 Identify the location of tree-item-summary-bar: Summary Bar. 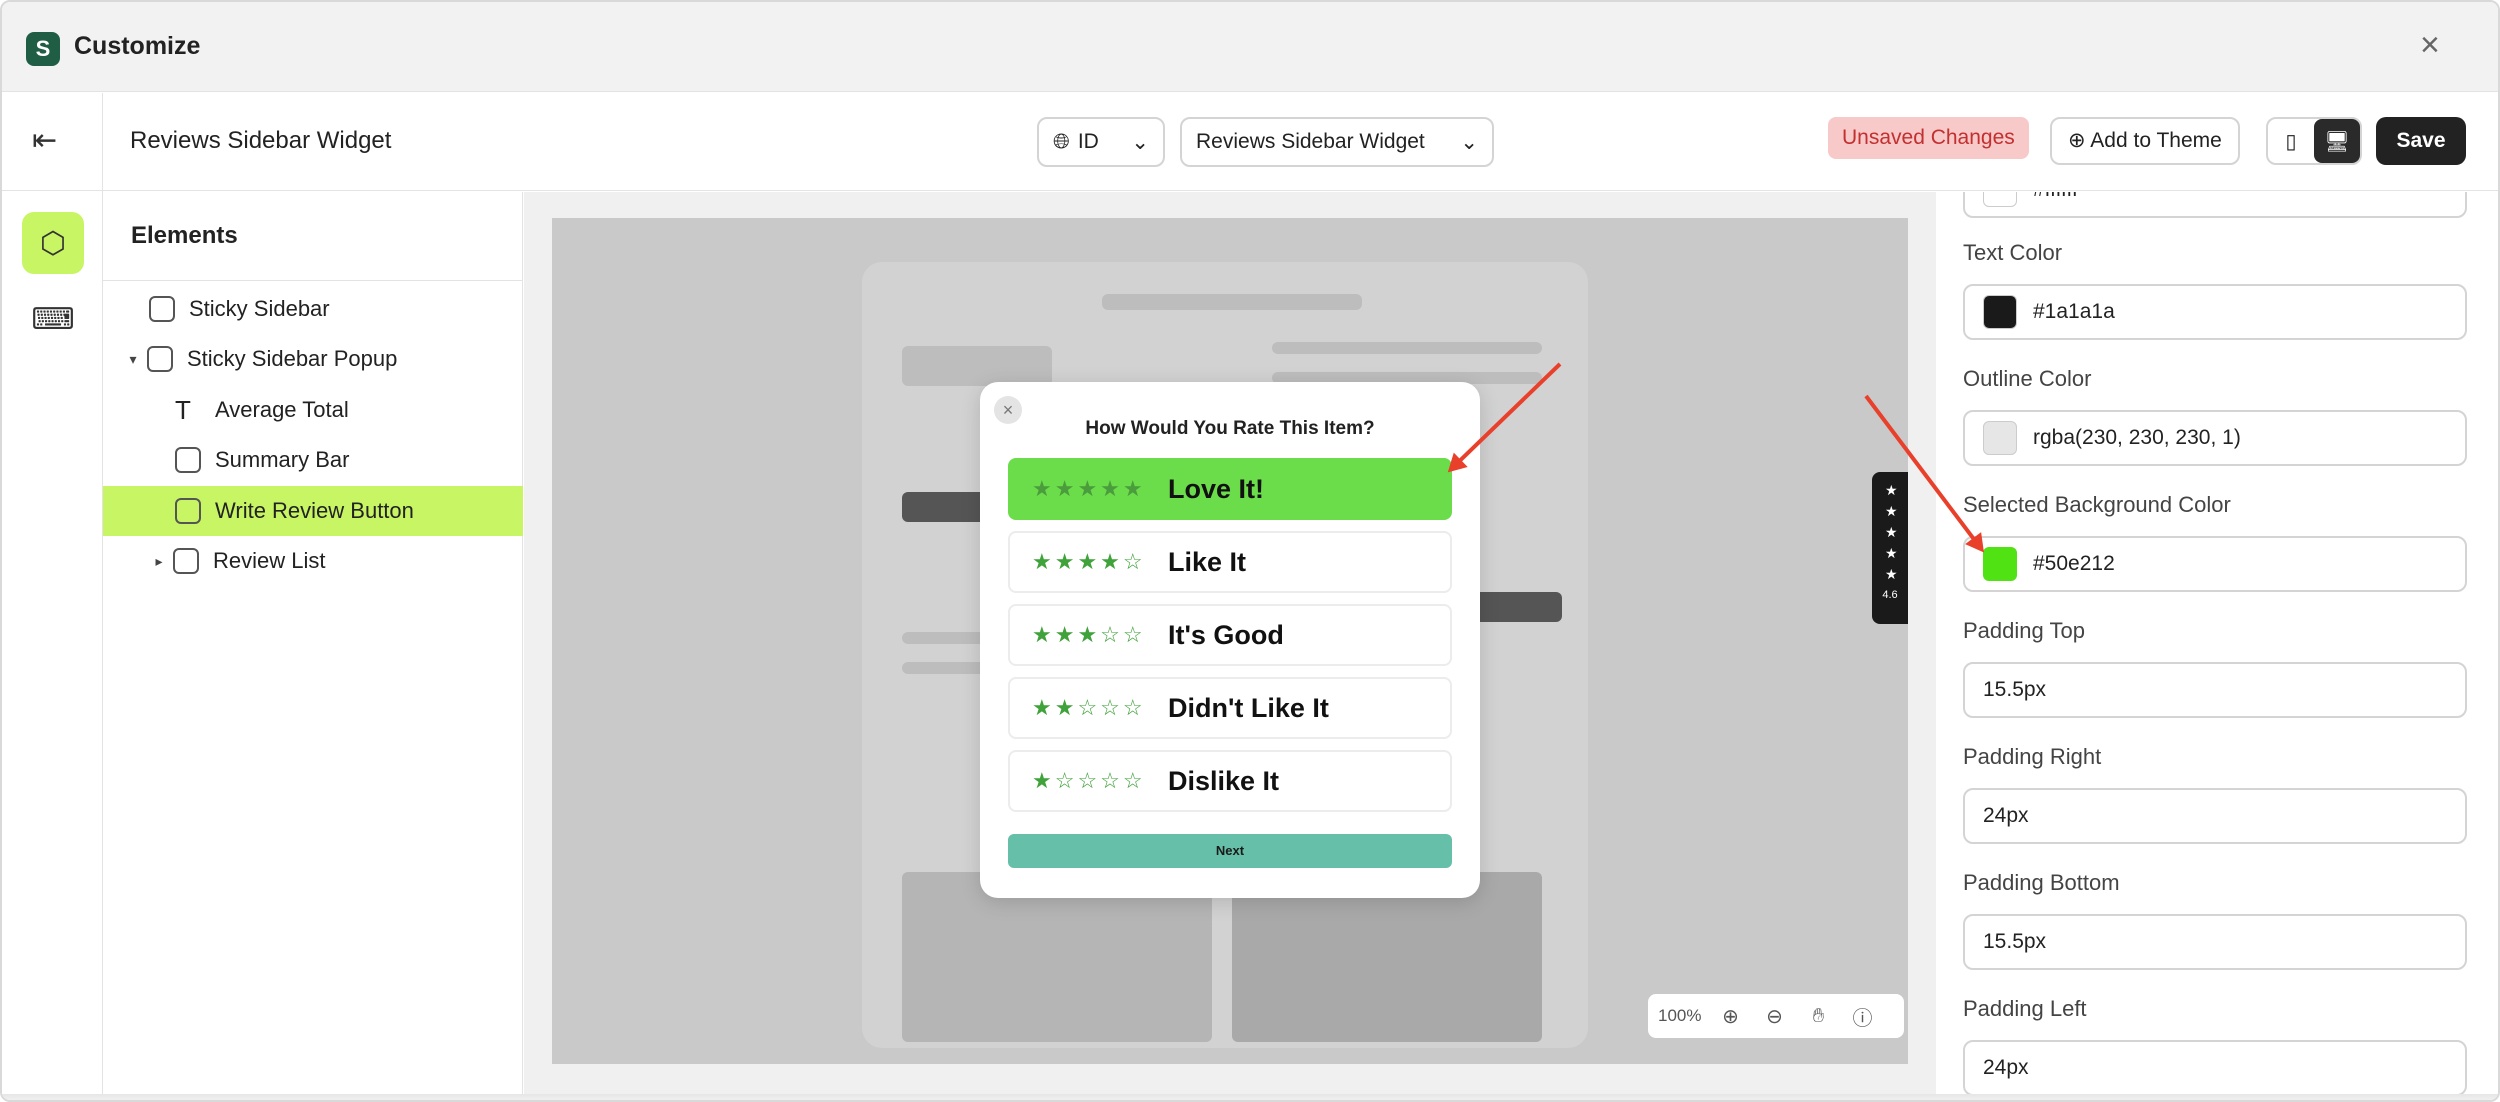
(313, 460).